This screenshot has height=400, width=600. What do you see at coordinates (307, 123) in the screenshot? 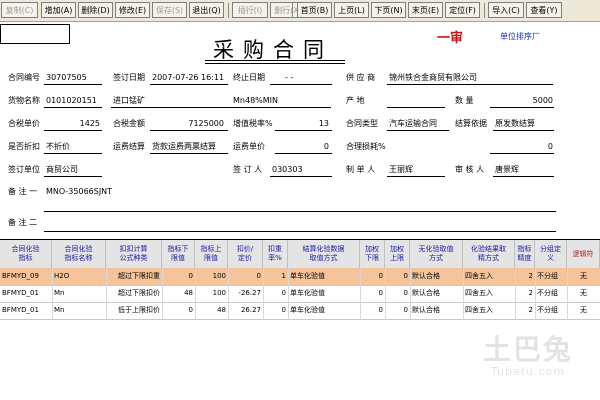
I see `vat-rate-field: 13` at bounding box center [307, 123].